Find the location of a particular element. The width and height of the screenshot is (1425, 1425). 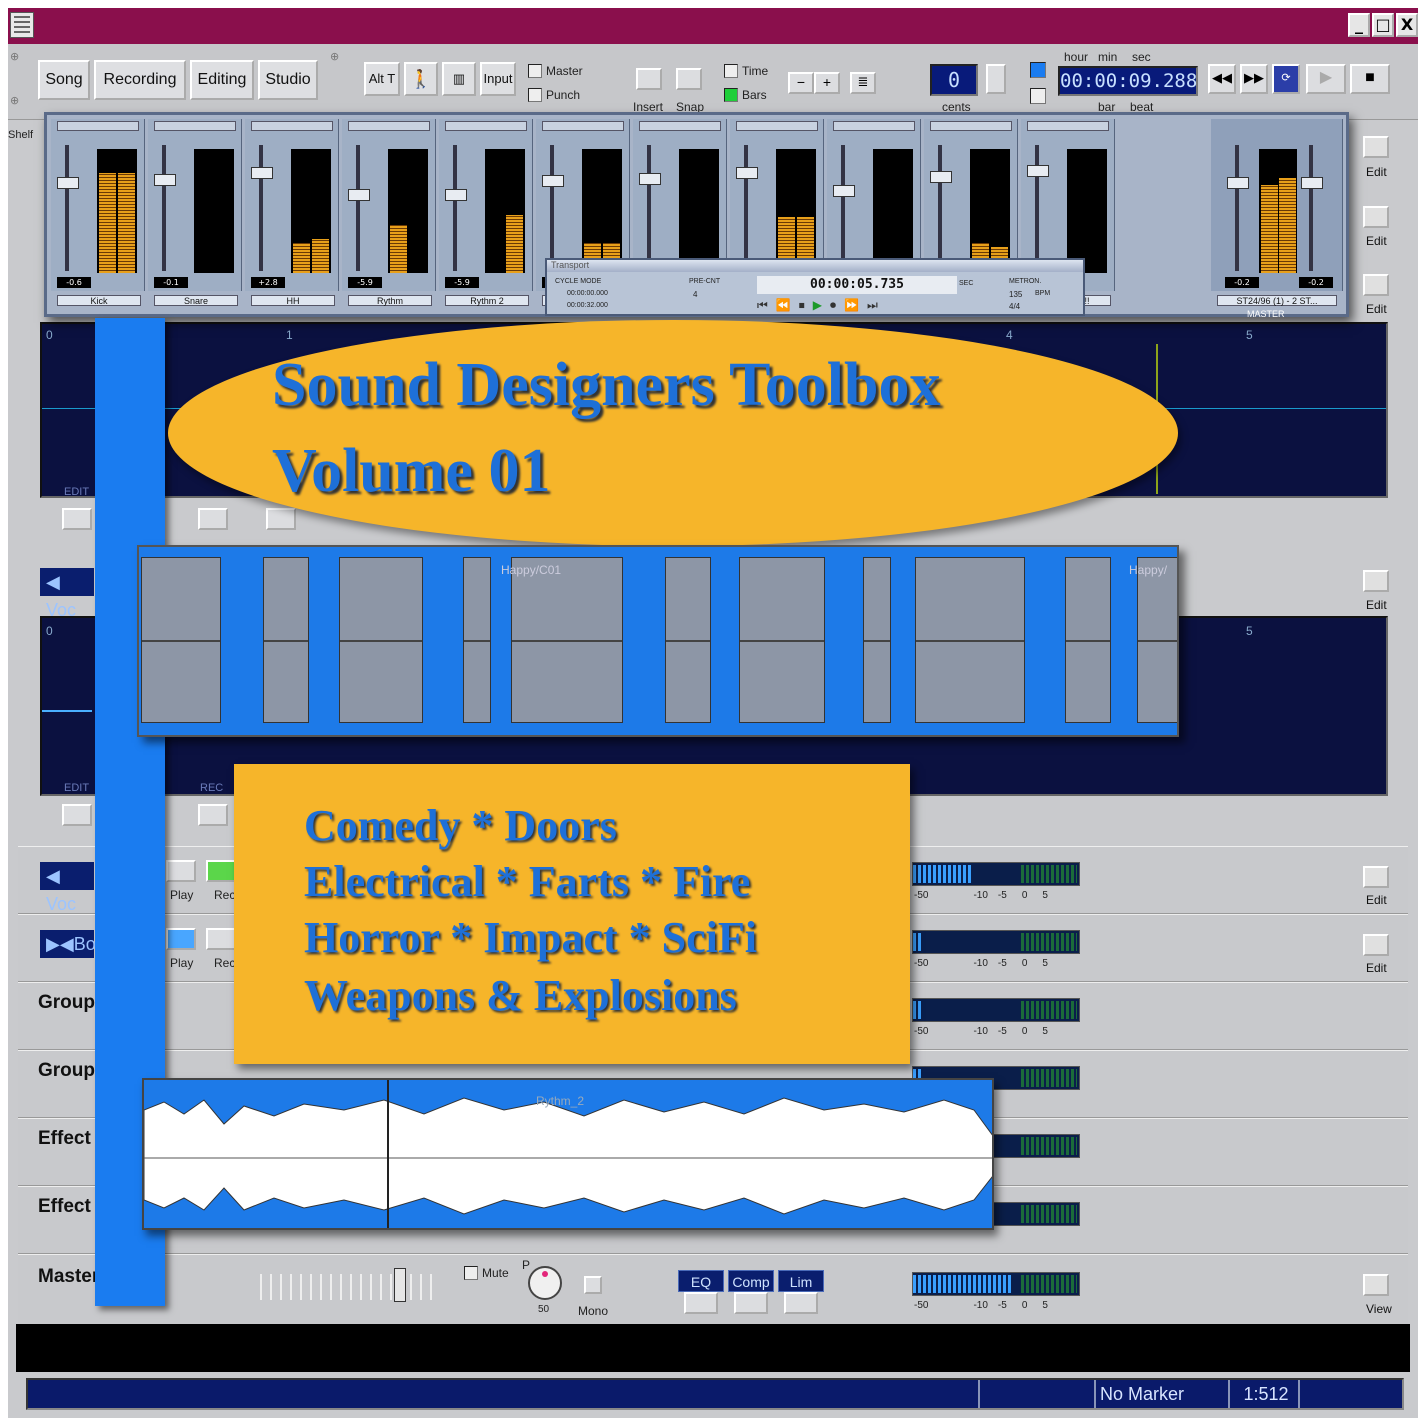

title-bar: _ □ X is located at coordinates (713, 26).